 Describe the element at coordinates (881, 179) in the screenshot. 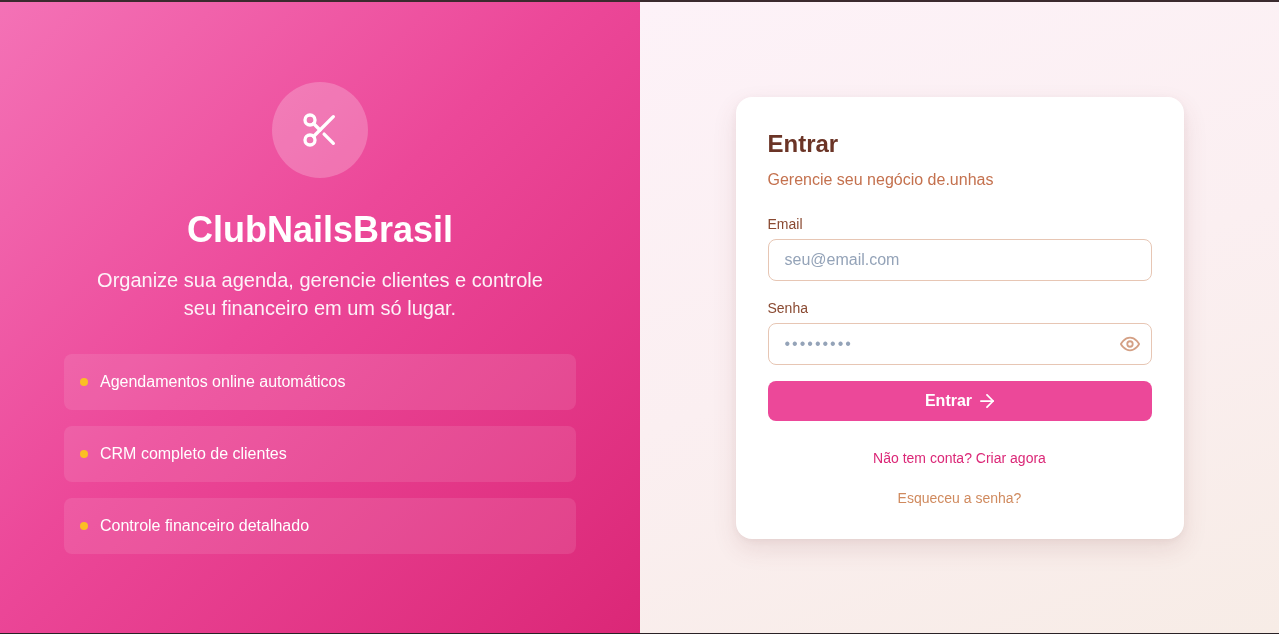

I see `login-subtitle: Gerencie seu negócio de.unhas` at that location.